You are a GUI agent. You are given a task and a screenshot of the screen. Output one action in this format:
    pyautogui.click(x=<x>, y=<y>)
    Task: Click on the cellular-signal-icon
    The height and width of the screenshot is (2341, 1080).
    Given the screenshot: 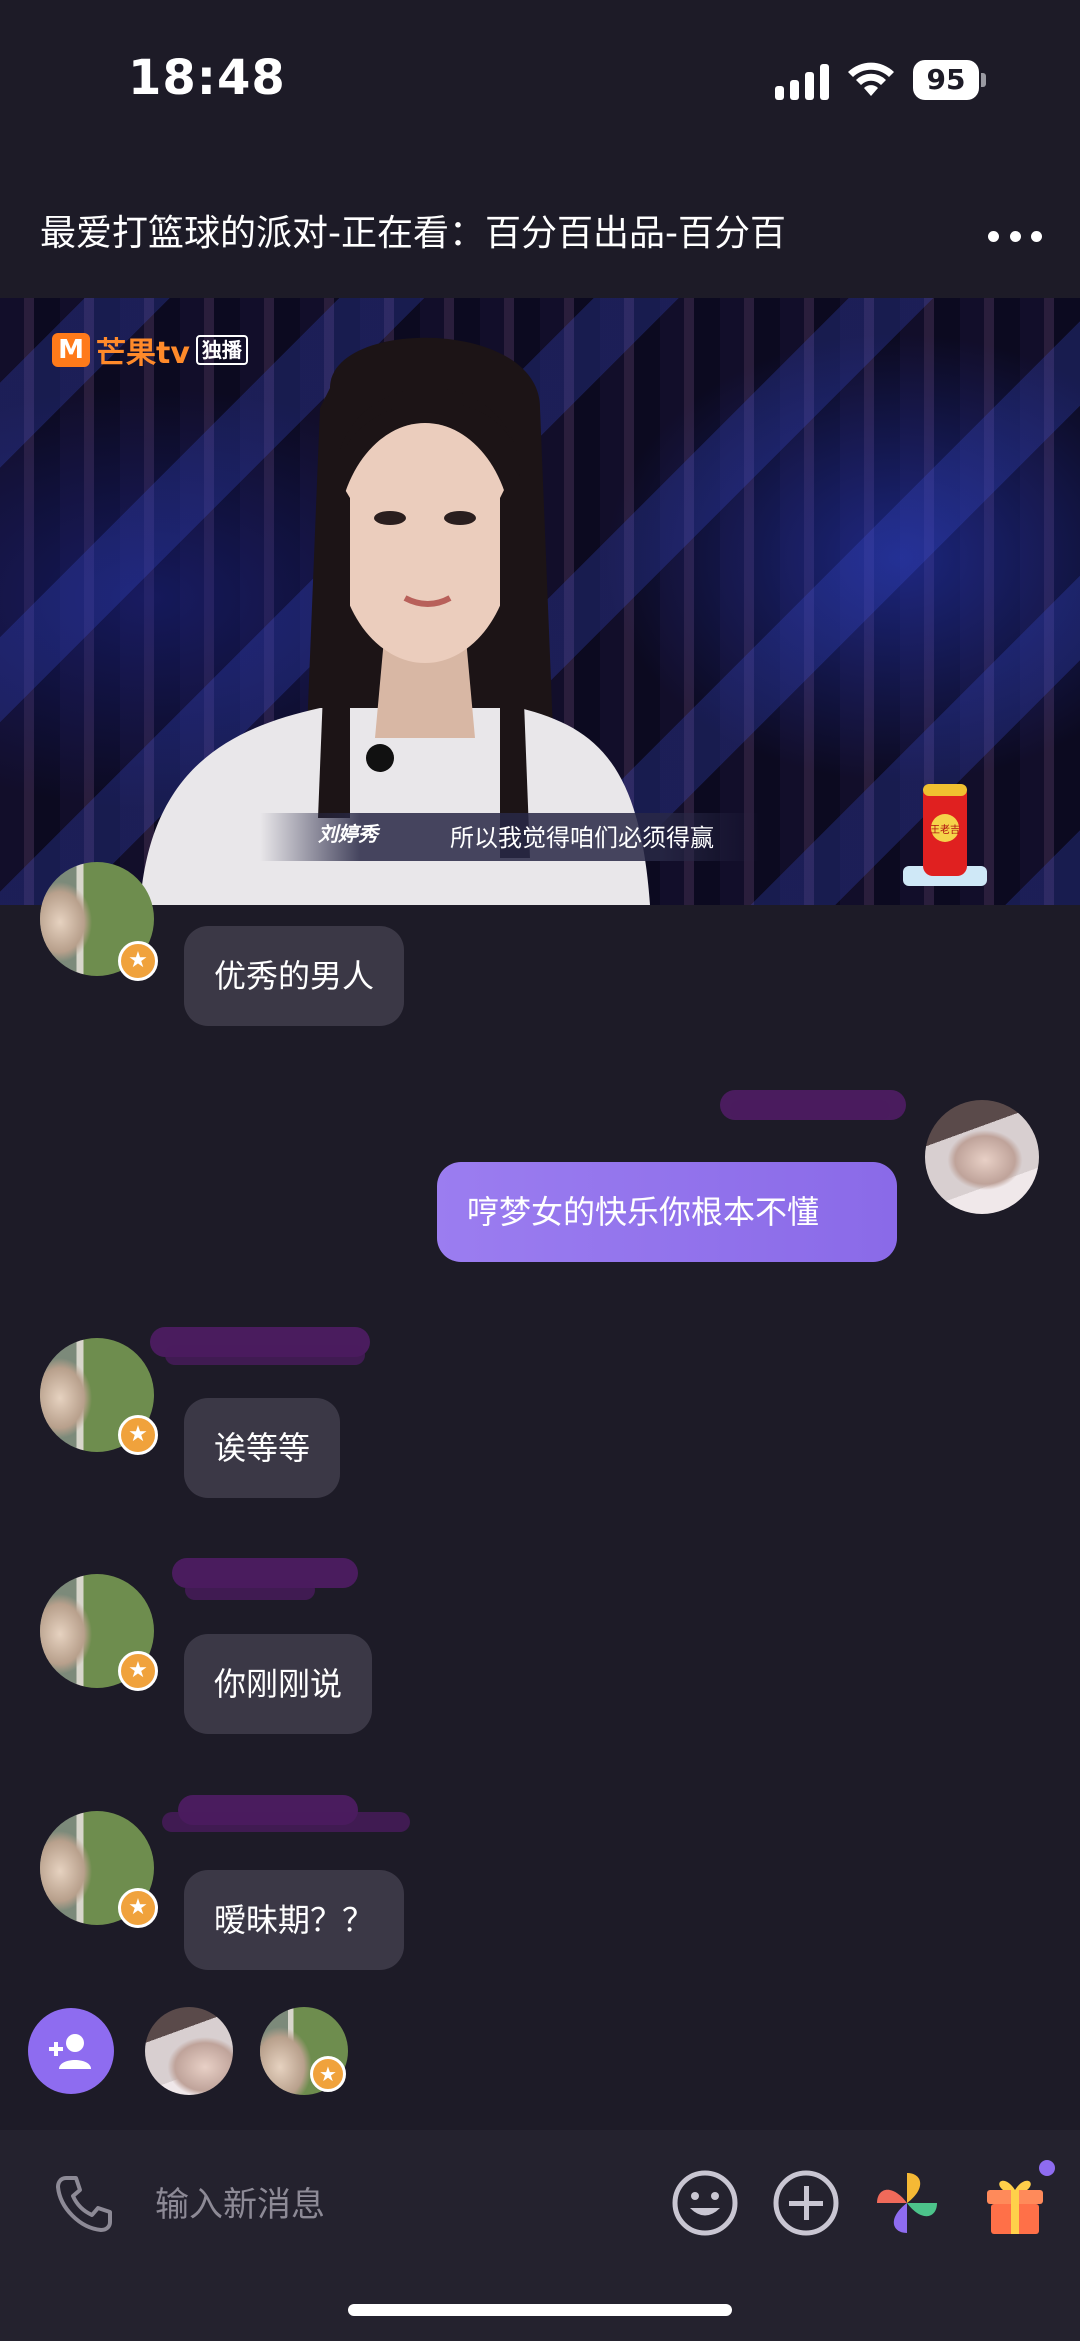 What is the action you would take?
    pyautogui.click(x=803, y=81)
    